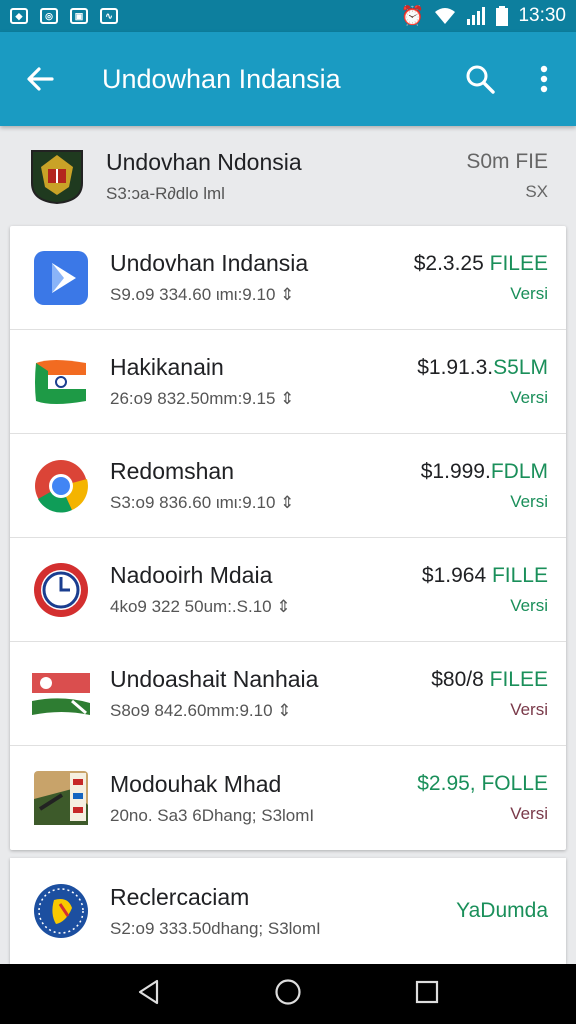  What do you see at coordinates (454, 575) in the screenshot?
I see `app-price: $1.964` at bounding box center [454, 575].